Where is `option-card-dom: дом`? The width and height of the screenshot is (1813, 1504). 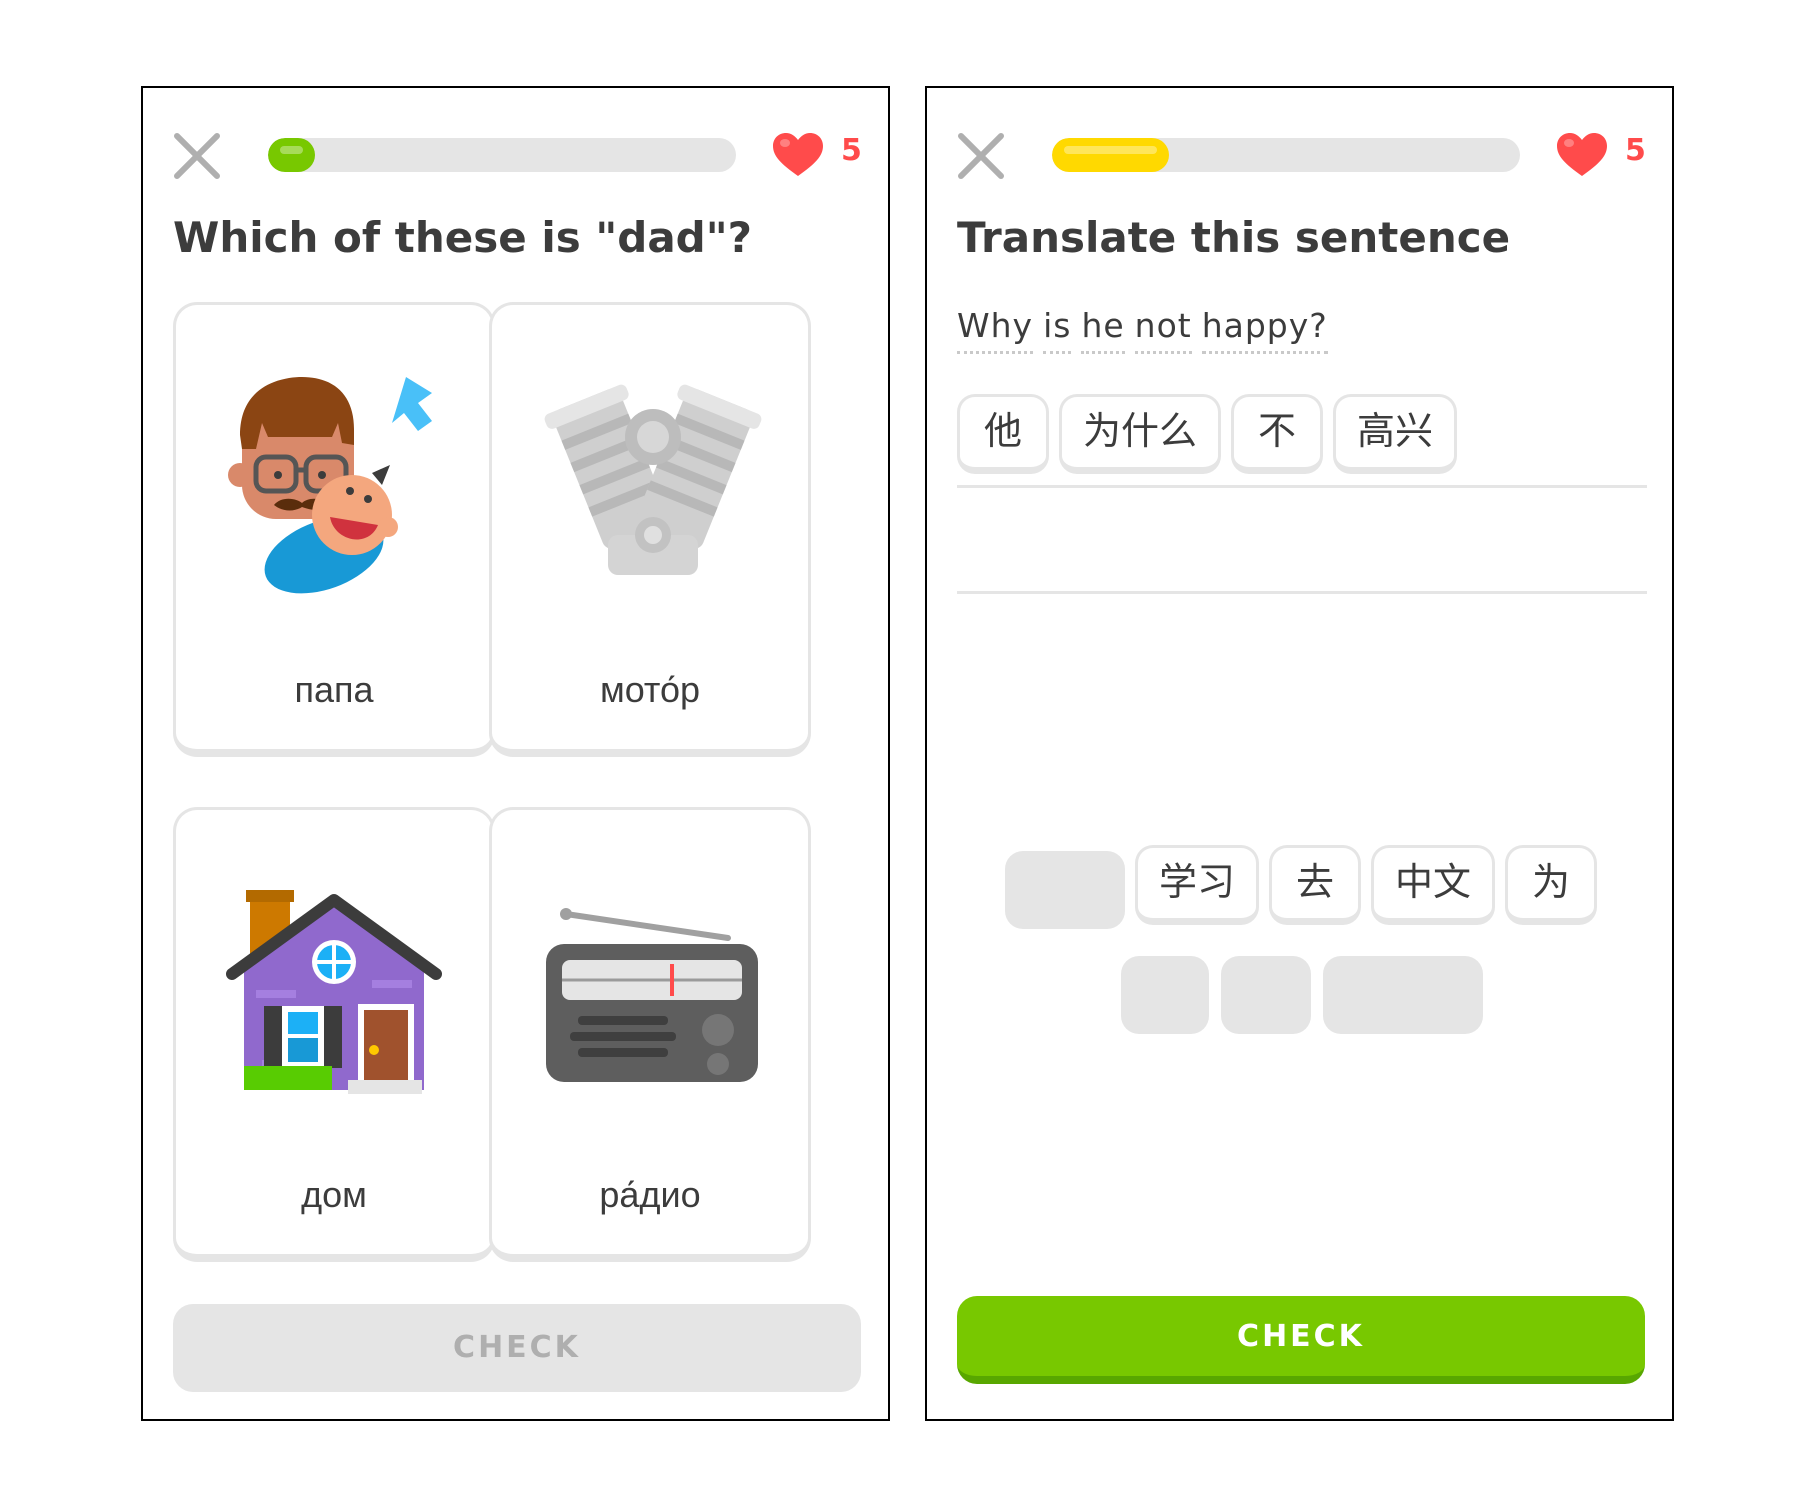 option-card-dom: дом is located at coordinates (334, 1034).